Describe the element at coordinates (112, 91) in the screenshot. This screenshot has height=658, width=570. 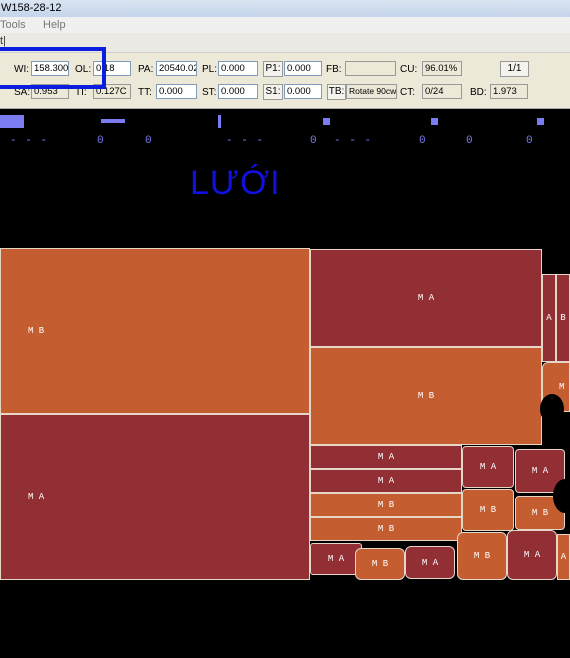
I see `ti-field: 0.127C` at that location.